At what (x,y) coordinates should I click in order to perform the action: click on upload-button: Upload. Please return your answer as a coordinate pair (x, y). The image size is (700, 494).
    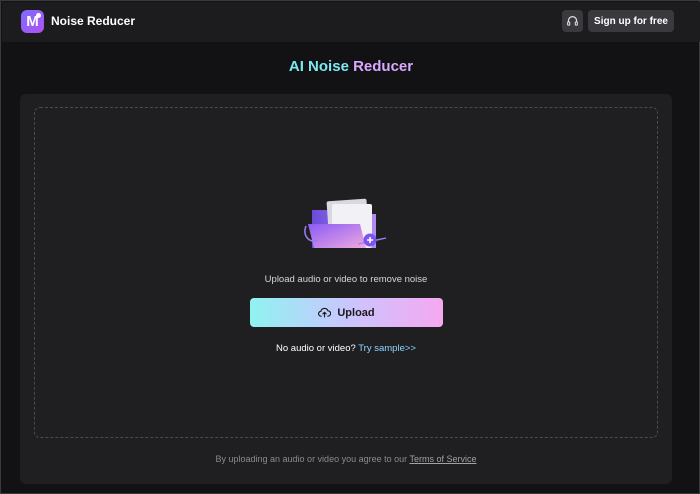
    Looking at the image, I should click on (346, 312).